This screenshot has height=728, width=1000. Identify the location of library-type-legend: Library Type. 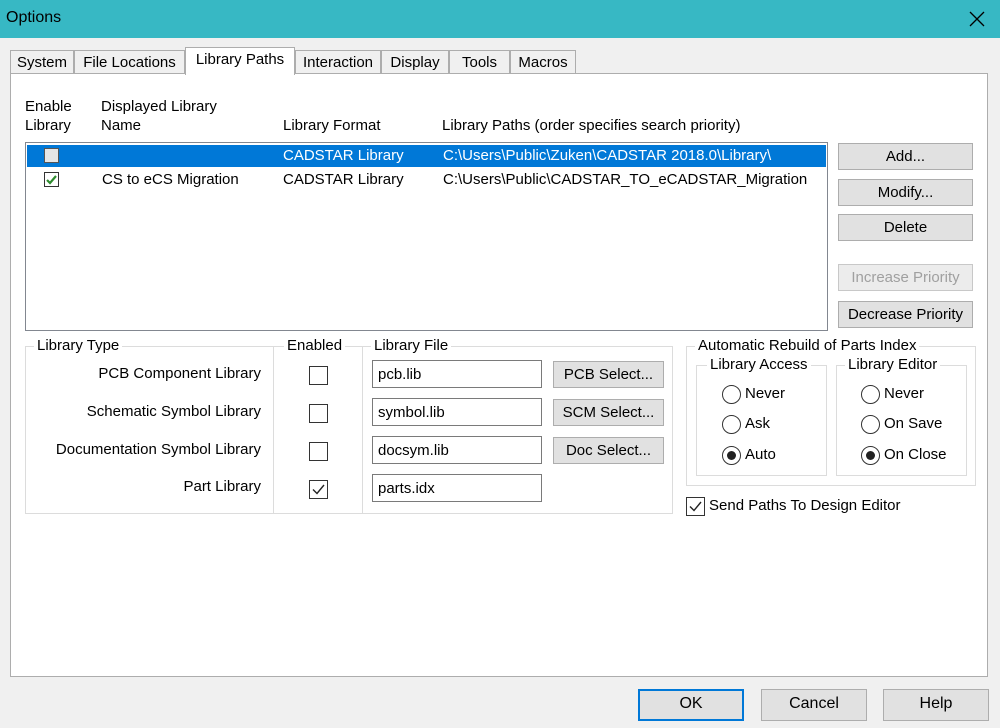
(78, 346).